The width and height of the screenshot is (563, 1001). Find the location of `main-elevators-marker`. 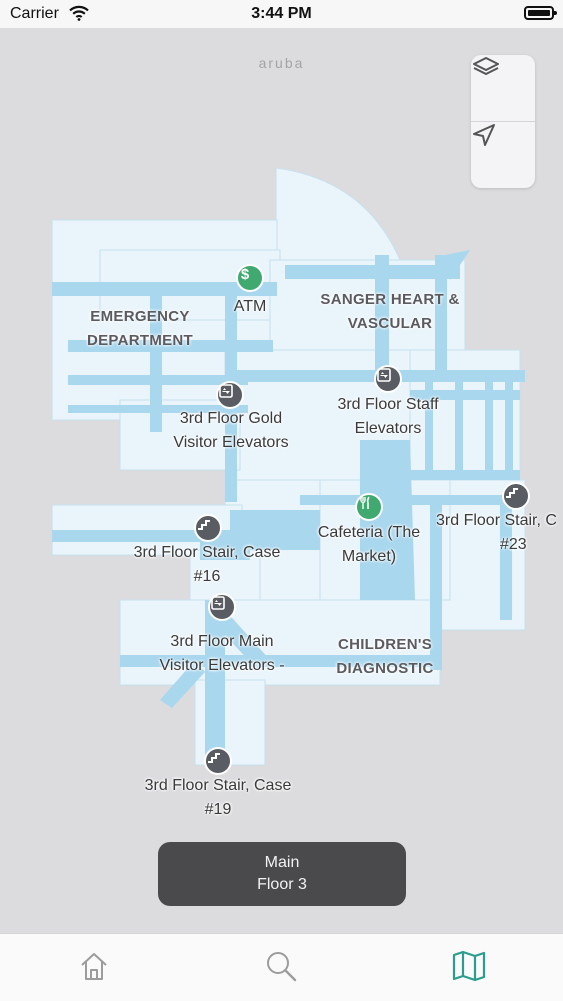

main-elevators-marker is located at coordinates (222, 607).